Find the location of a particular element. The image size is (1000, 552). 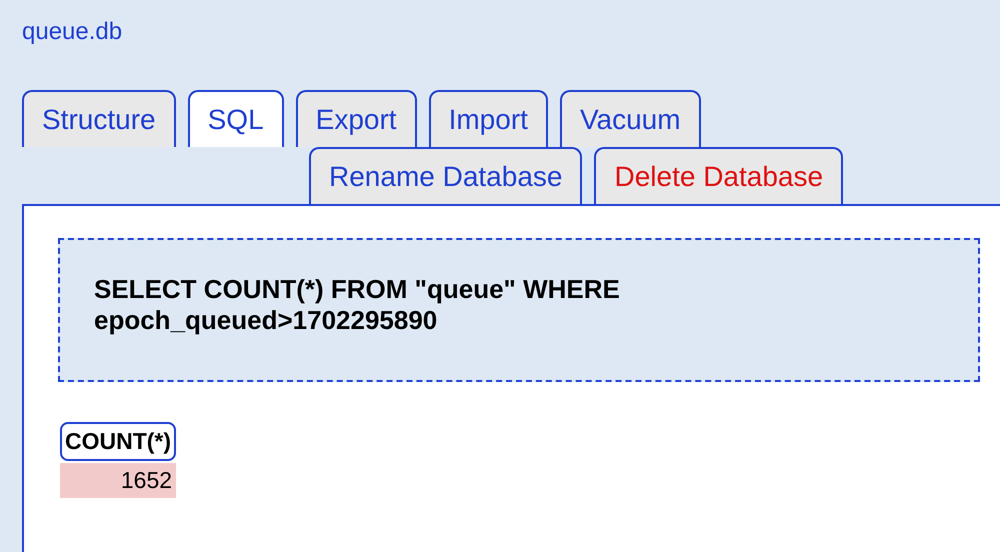

tab: Rename Database is located at coordinates (445, 175).